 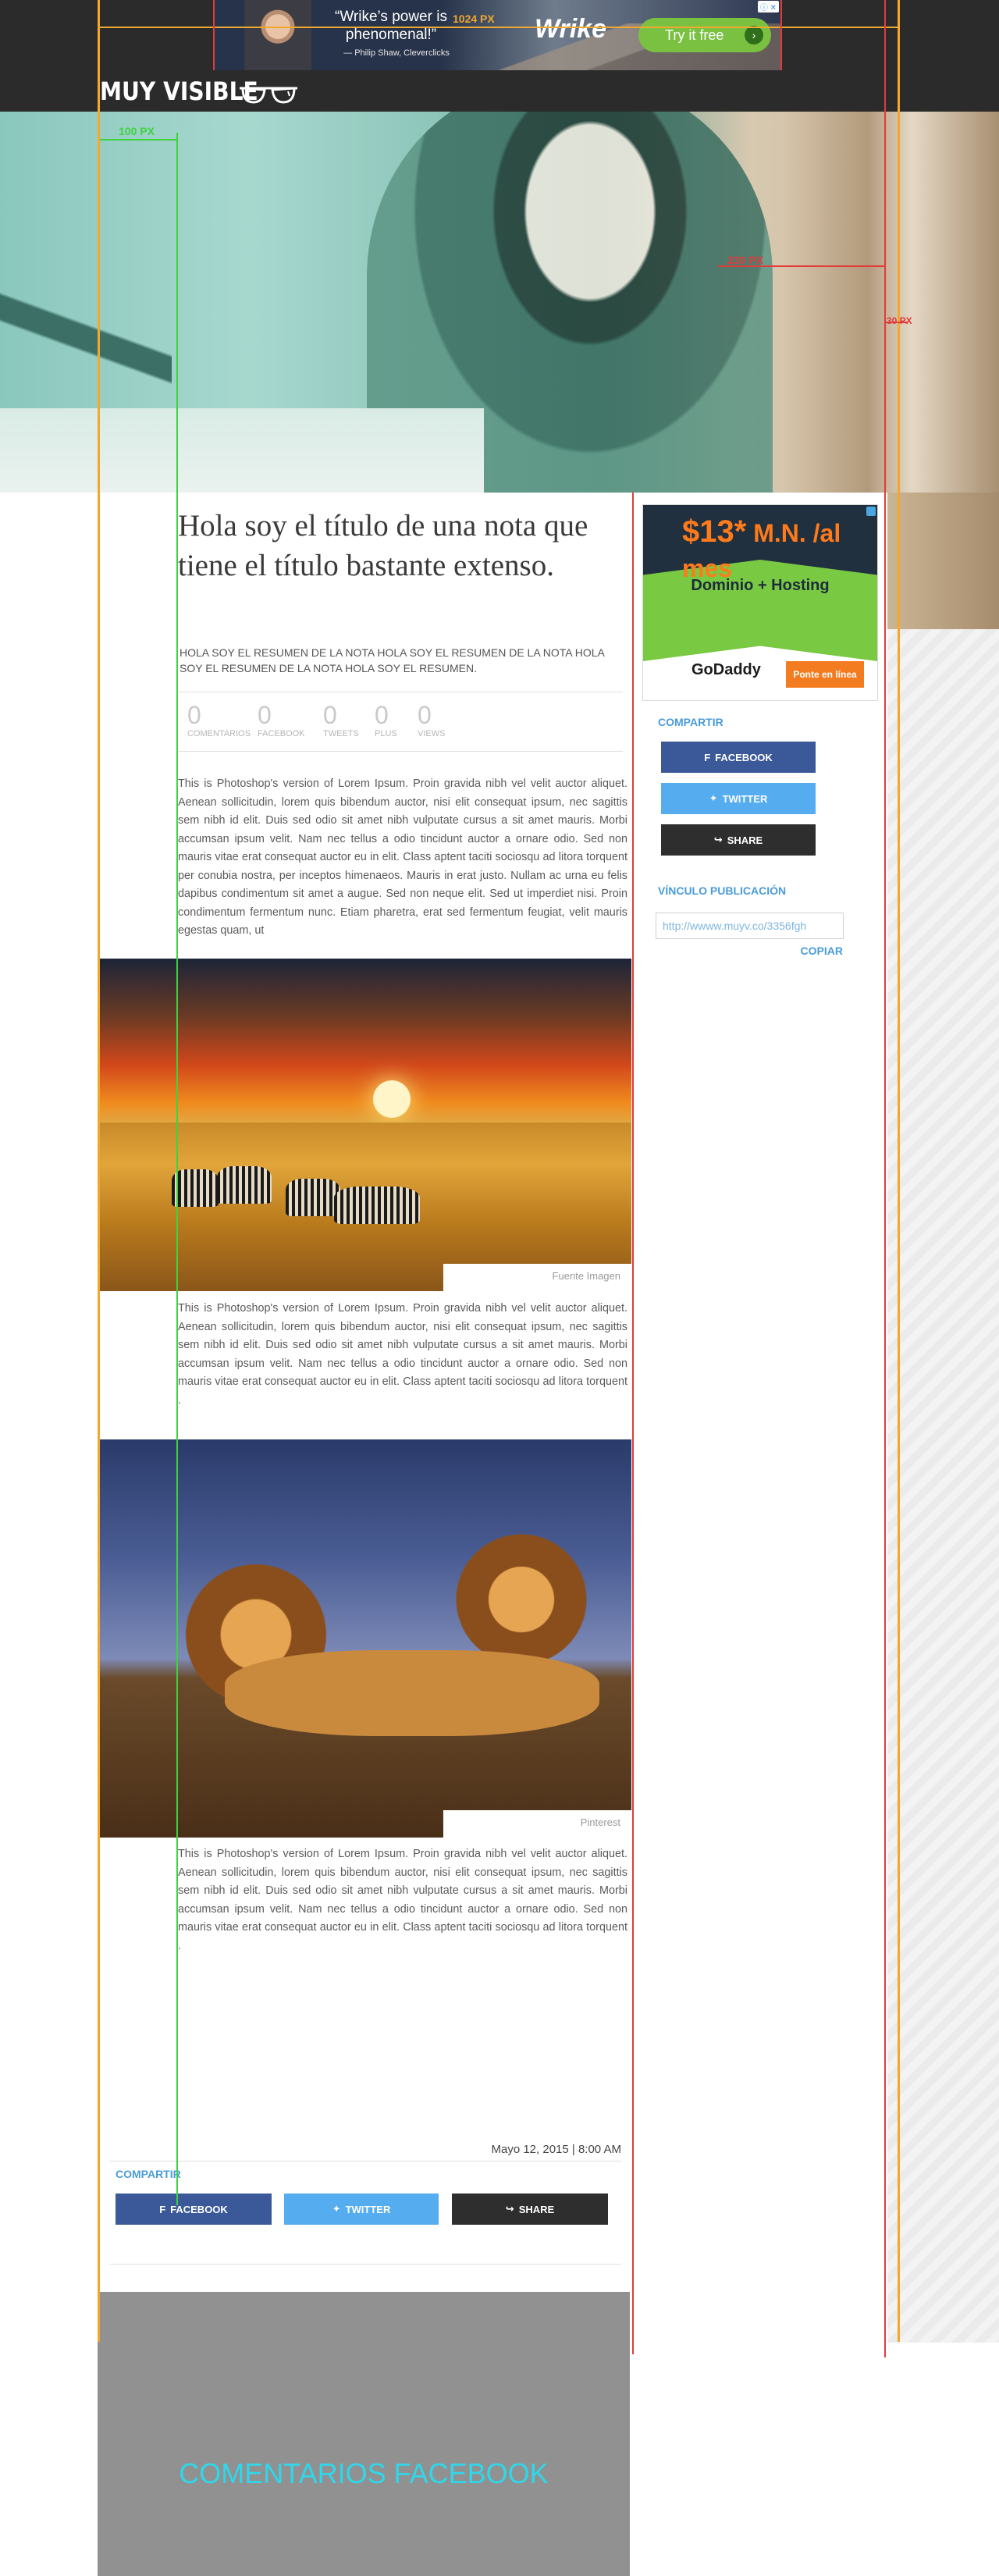 What do you see at coordinates (364, 2473) in the screenshot?
I see `comments-title: COMENTARIOS FACEBOOK` at bounding box center [364, 2473].